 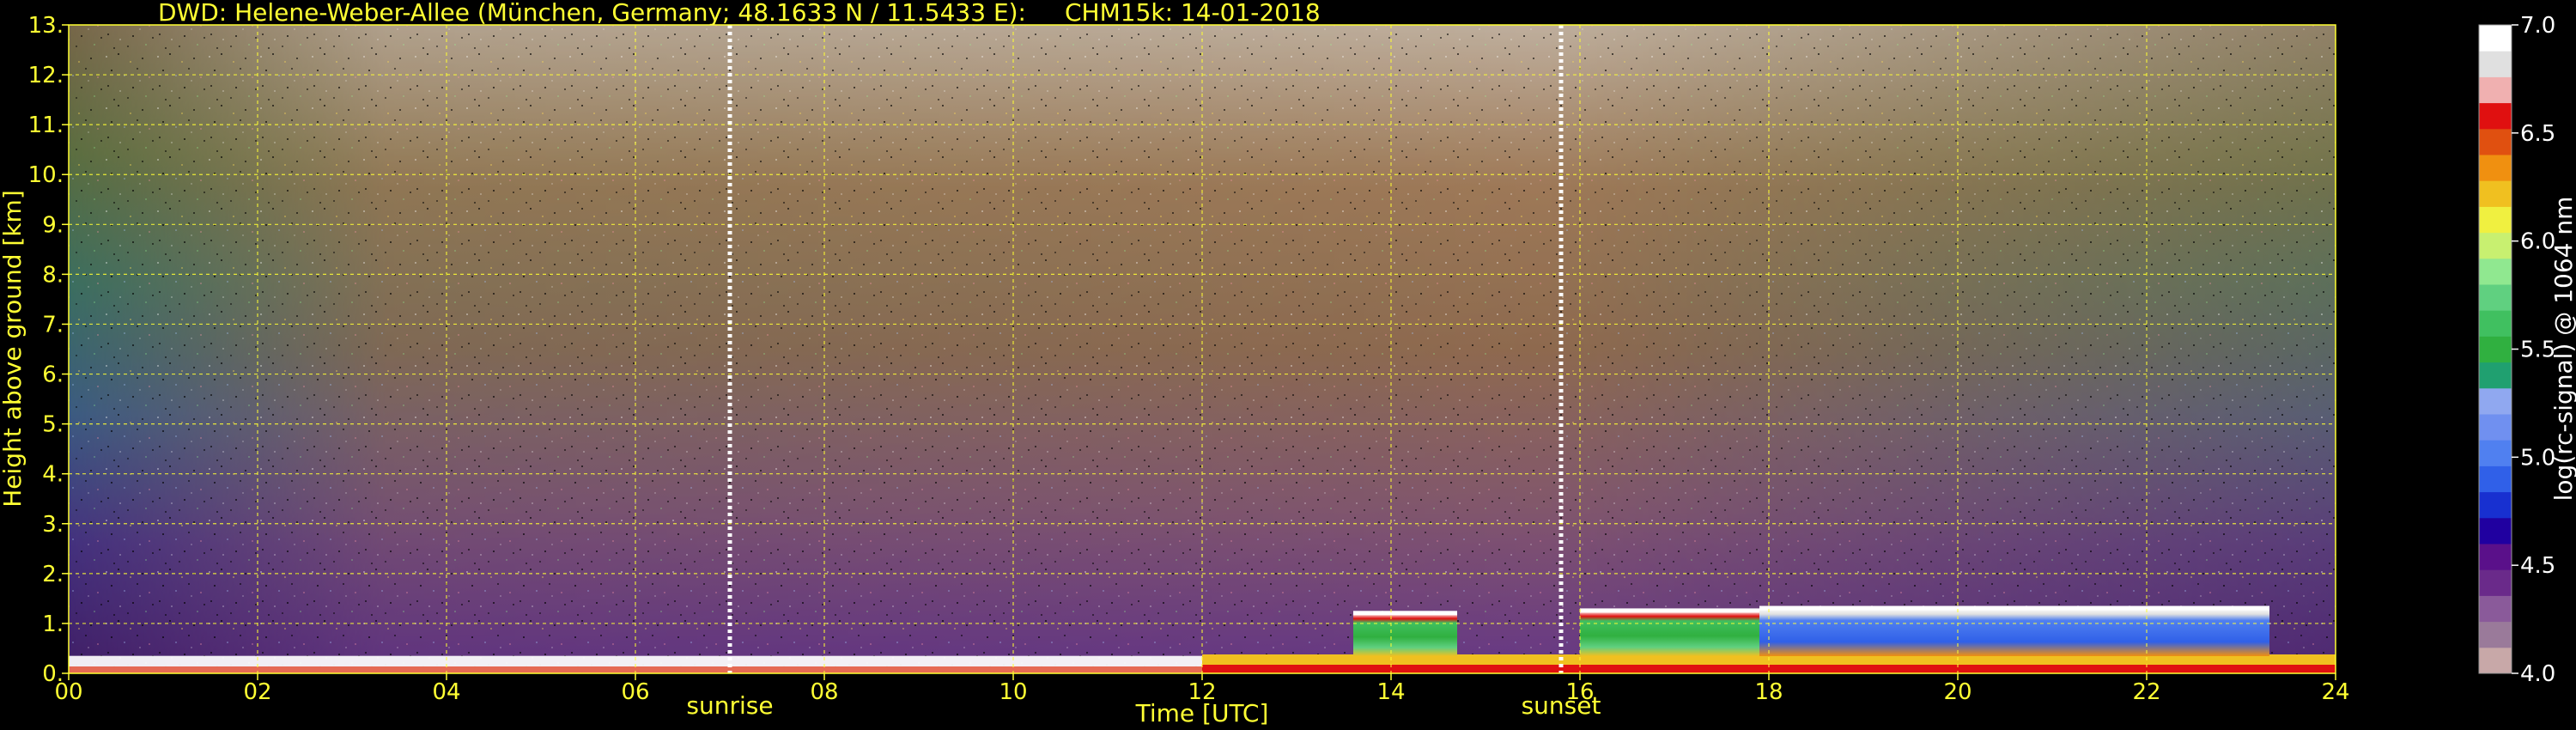 What do you see at coordinates (1769, 692) in the screenshot?
I see `x-tick-label: 18` at bounding box center [1769, 692].